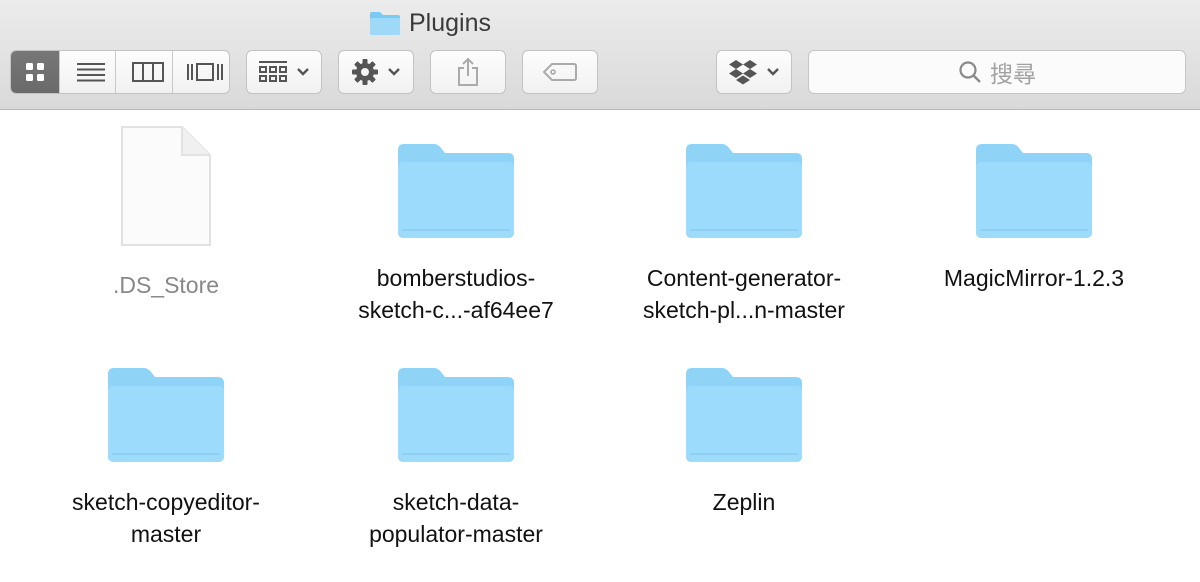  I want to click on tag-icon, so click(559, 72).